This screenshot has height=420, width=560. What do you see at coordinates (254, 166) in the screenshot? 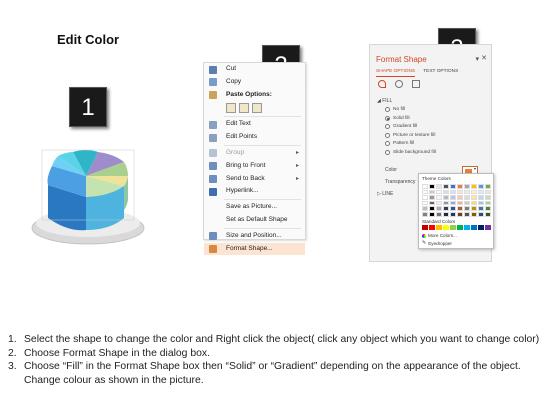
I see `menu-item-bring-to-front: Bring to Front ▸` at bounding box center [254, 166].